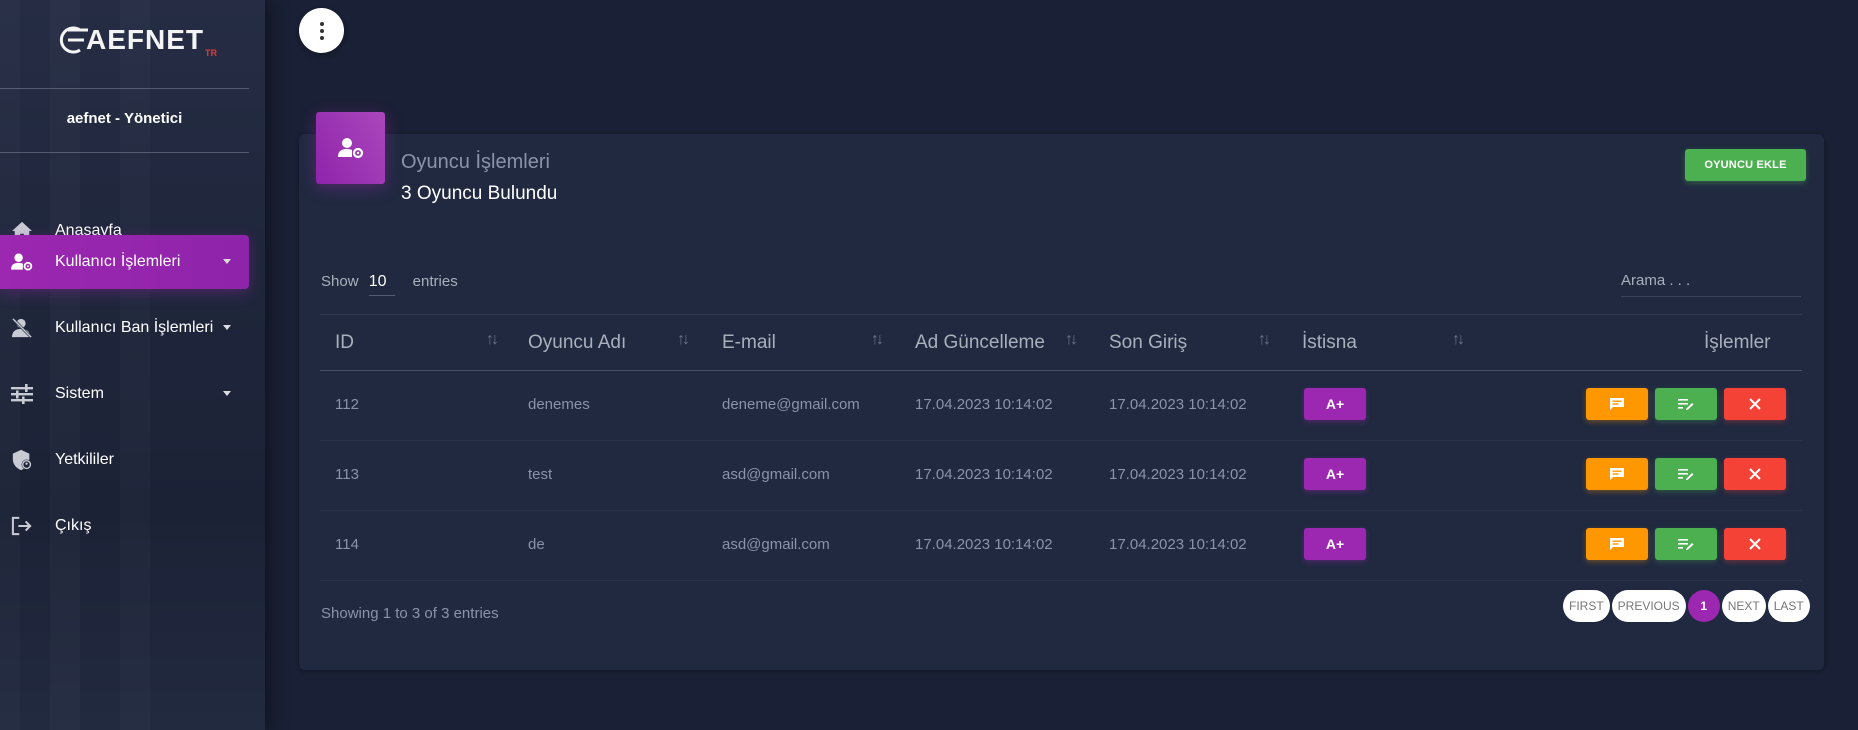 This screenshot has width=1858, height=730. Describe the element at coordinates (1737, 342) in the screenshot. I see `column-header-islemler: İşlemler` at that location.